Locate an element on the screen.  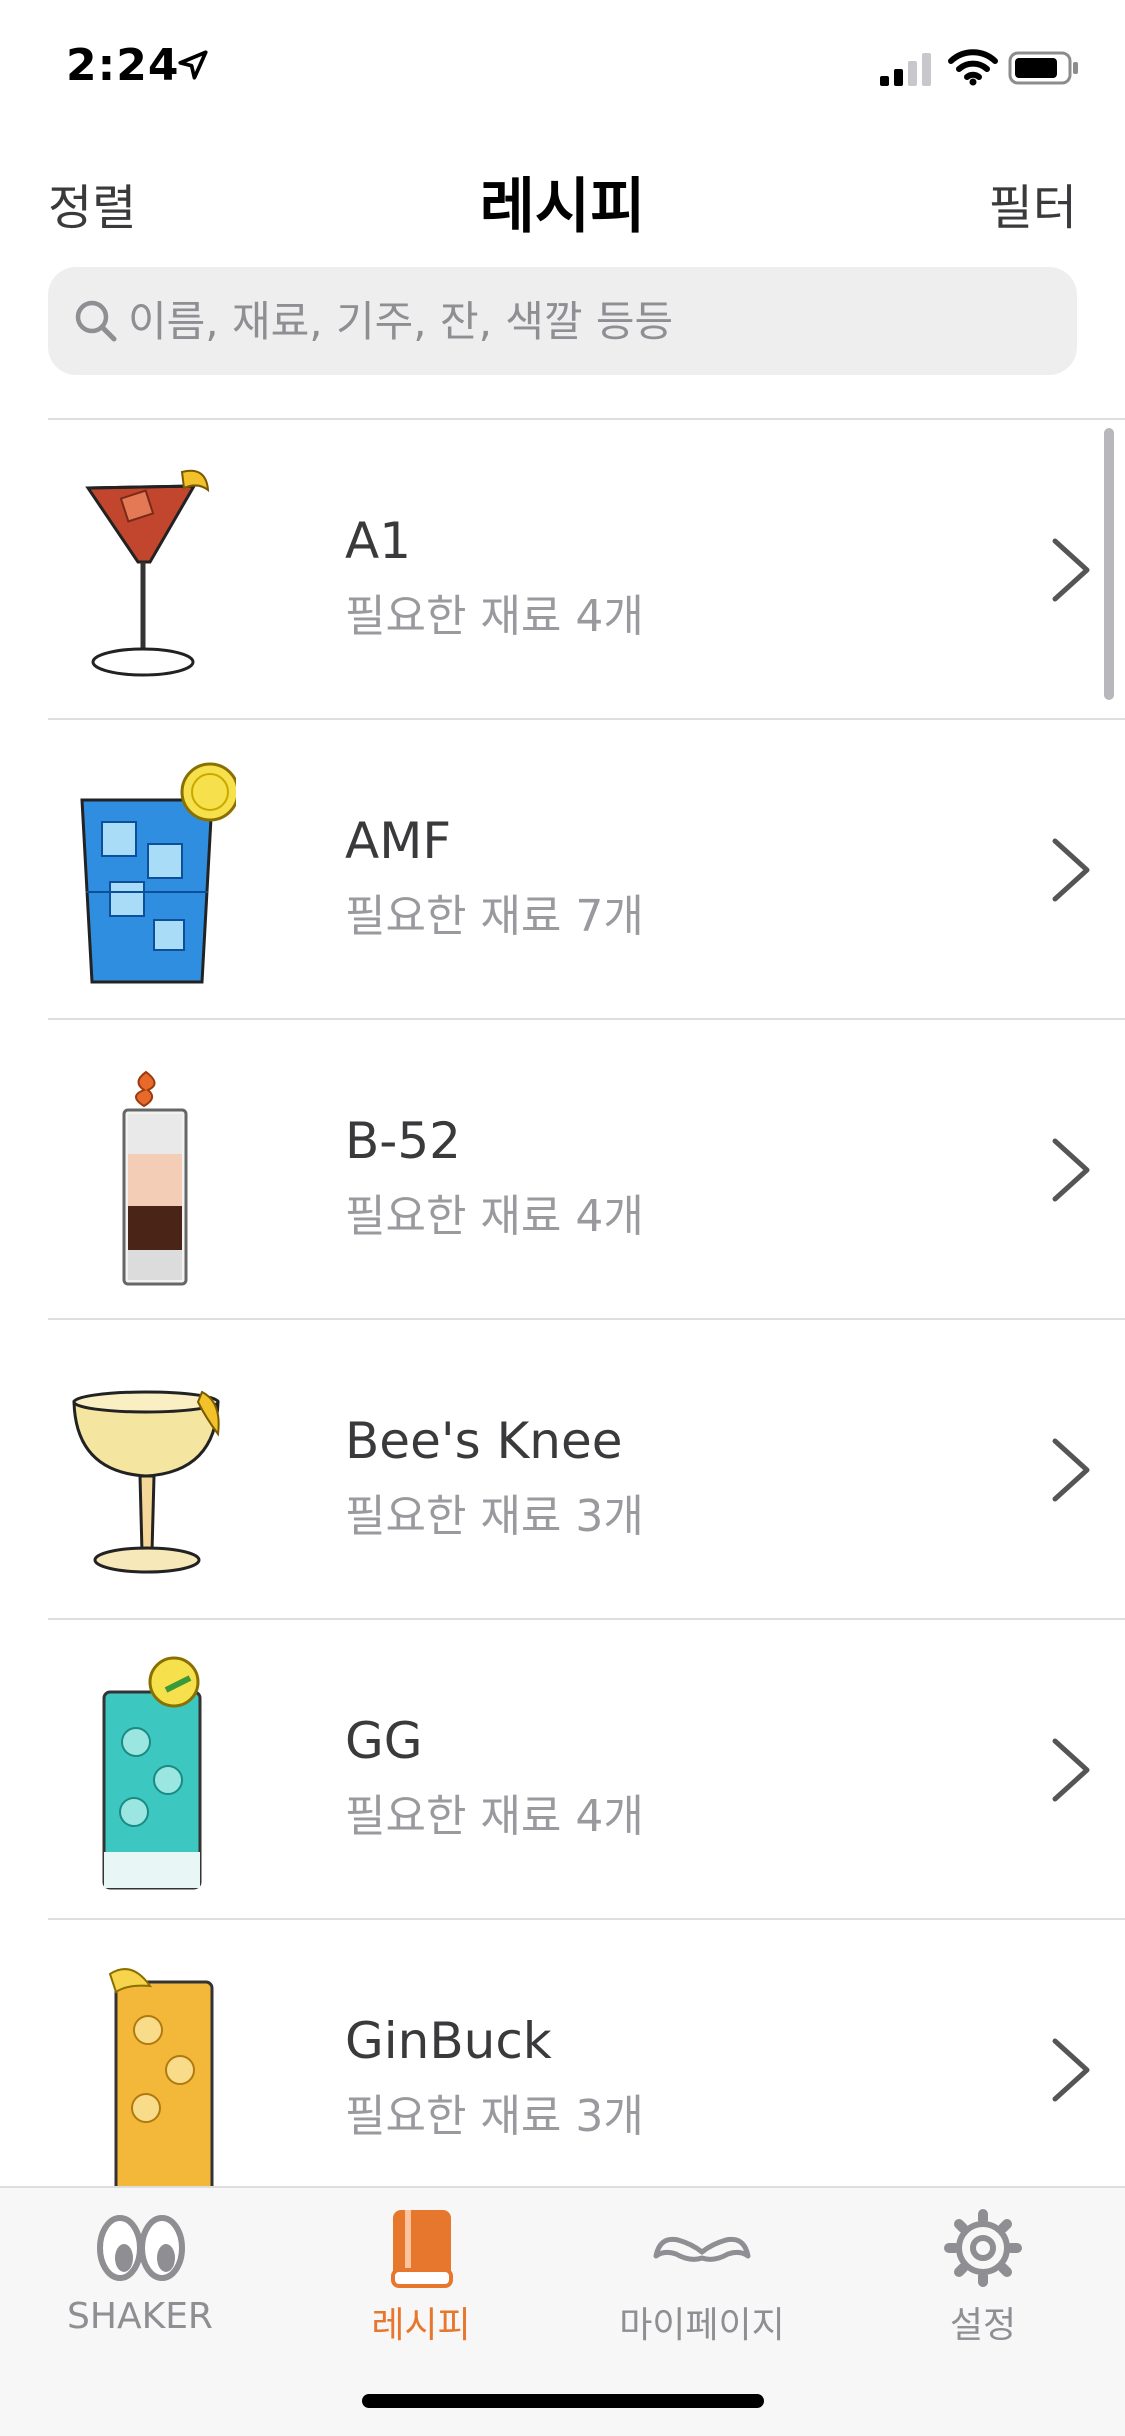
tab-label: 마이페이지 is located at coordinates (702, 2325).